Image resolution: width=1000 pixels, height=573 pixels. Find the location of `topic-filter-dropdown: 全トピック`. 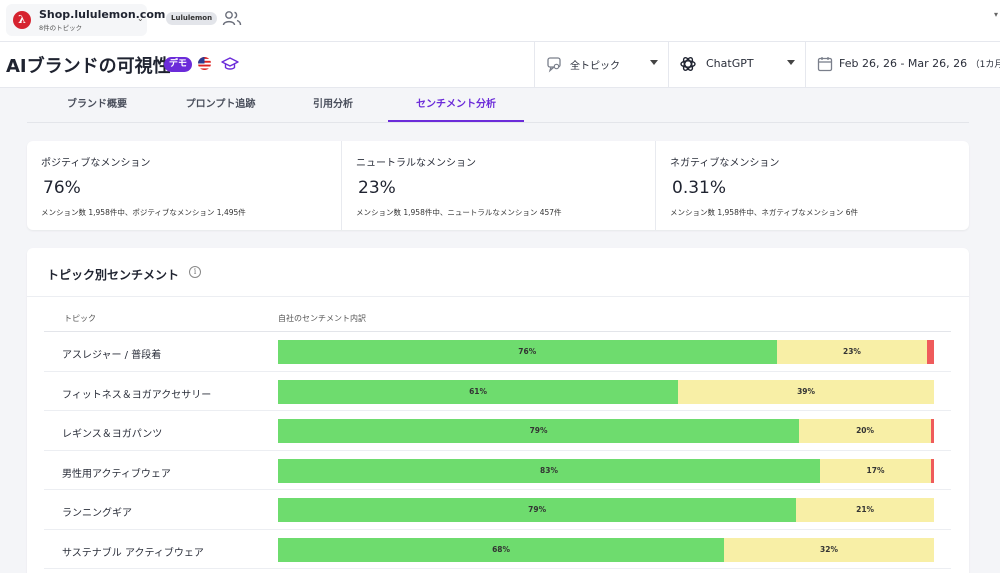

topic-filter-dropdown: 全トピック is located at coordinates (601, 65).